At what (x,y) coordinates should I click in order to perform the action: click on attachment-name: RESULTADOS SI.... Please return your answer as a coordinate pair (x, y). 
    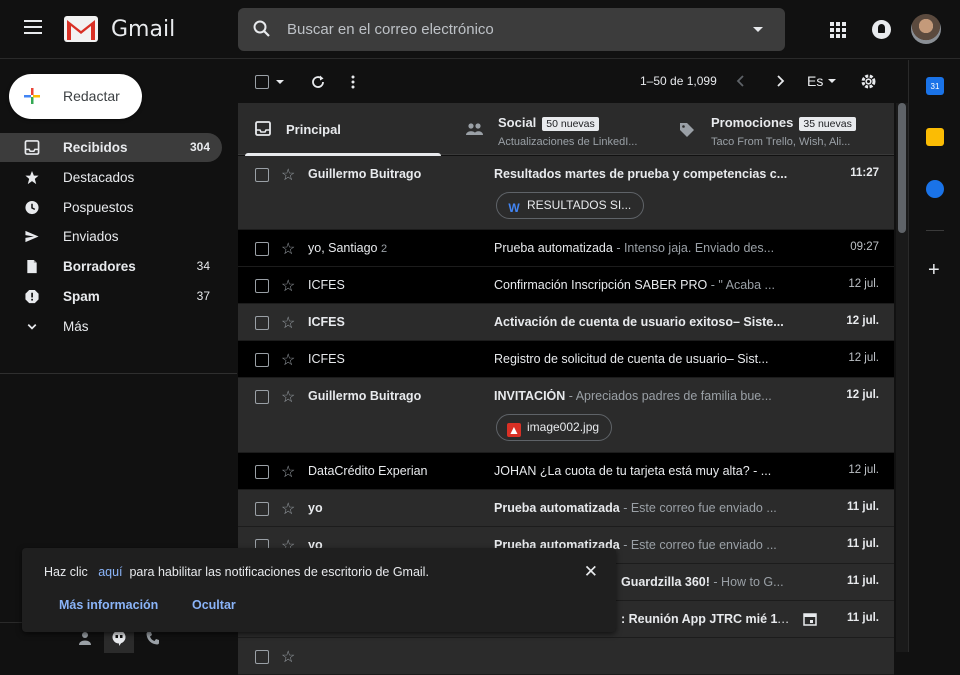
    Looking at the image, I should click on (579, 205).